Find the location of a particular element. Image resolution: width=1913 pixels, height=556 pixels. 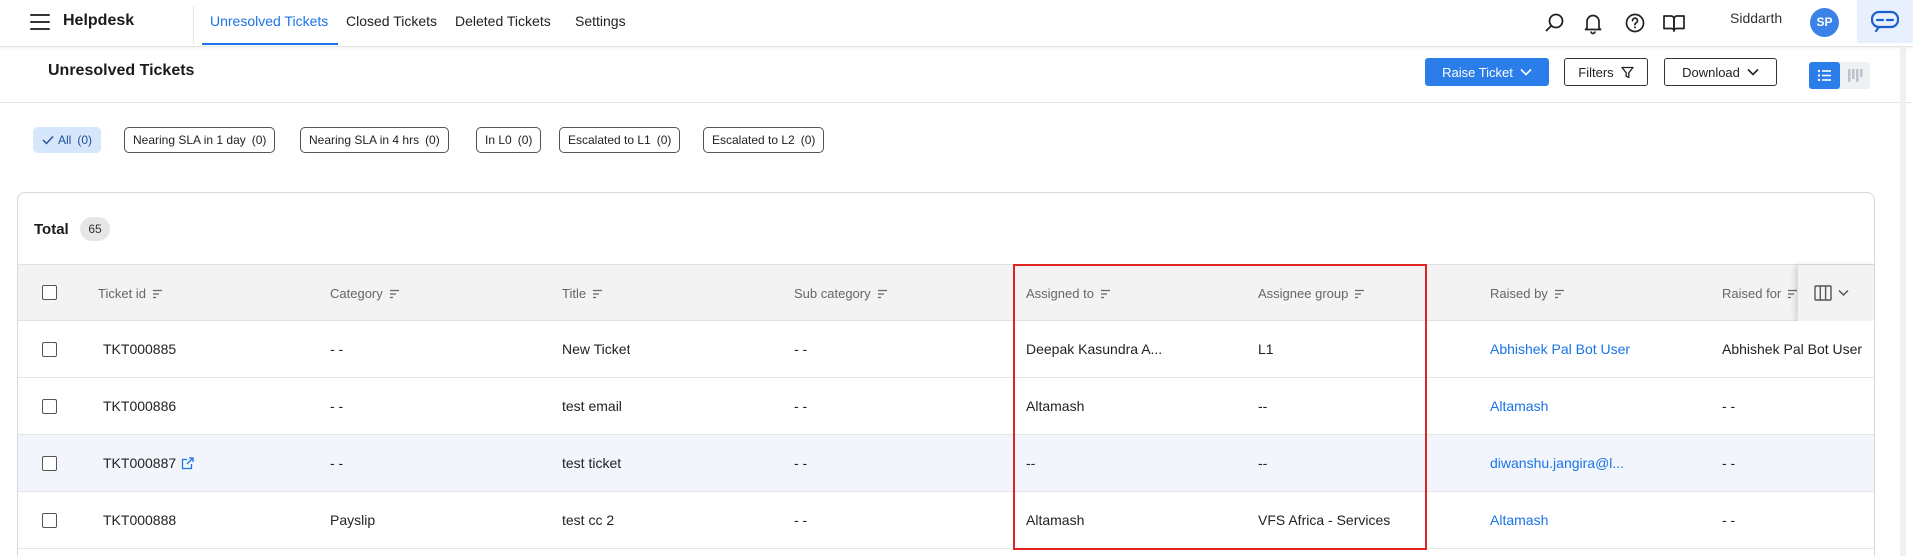

chevron-down-icon is located at coordinates (1526, 72).